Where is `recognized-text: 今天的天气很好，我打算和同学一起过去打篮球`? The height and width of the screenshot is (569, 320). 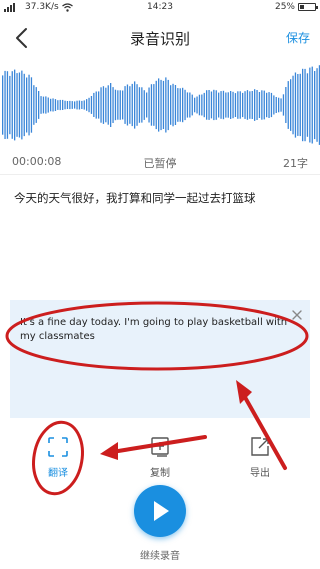 recognized-text: 今天的天气很好，我打算和同学一起过去打篮球 is located at coordinates (135, 198).